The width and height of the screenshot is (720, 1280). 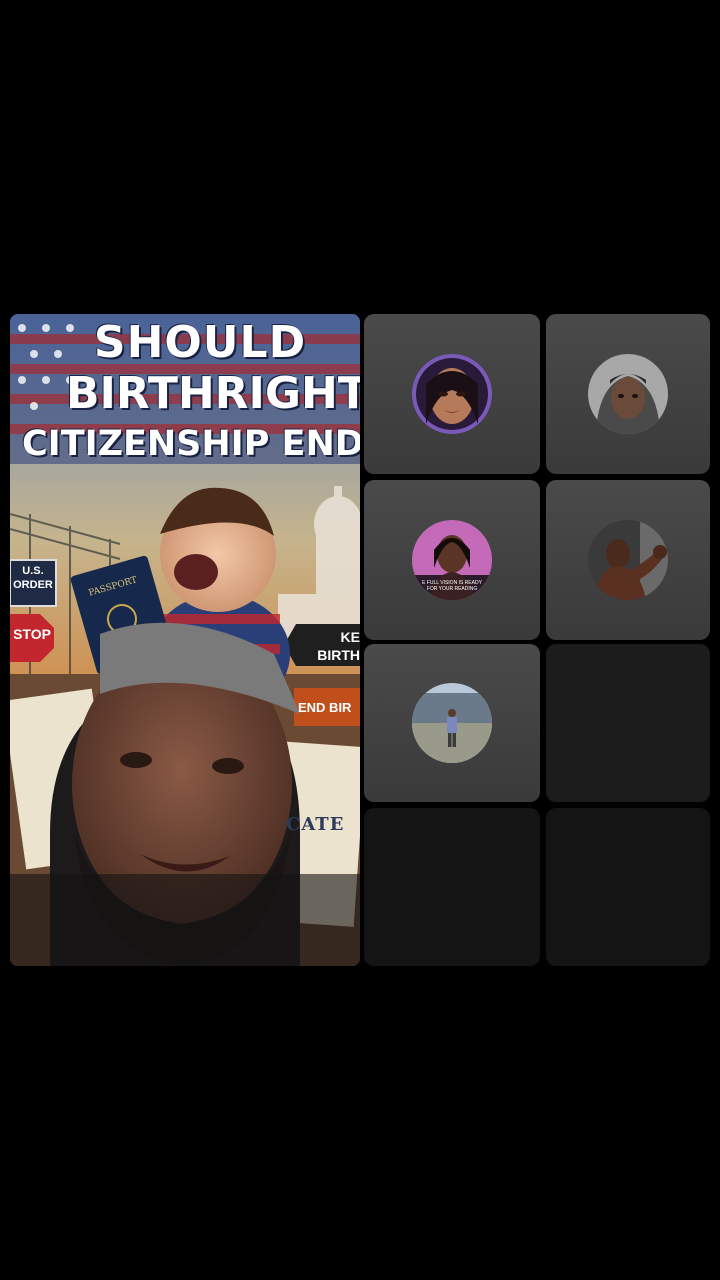 I want to click on border-sign-line-1: U.S., so click(x=33, y=571).